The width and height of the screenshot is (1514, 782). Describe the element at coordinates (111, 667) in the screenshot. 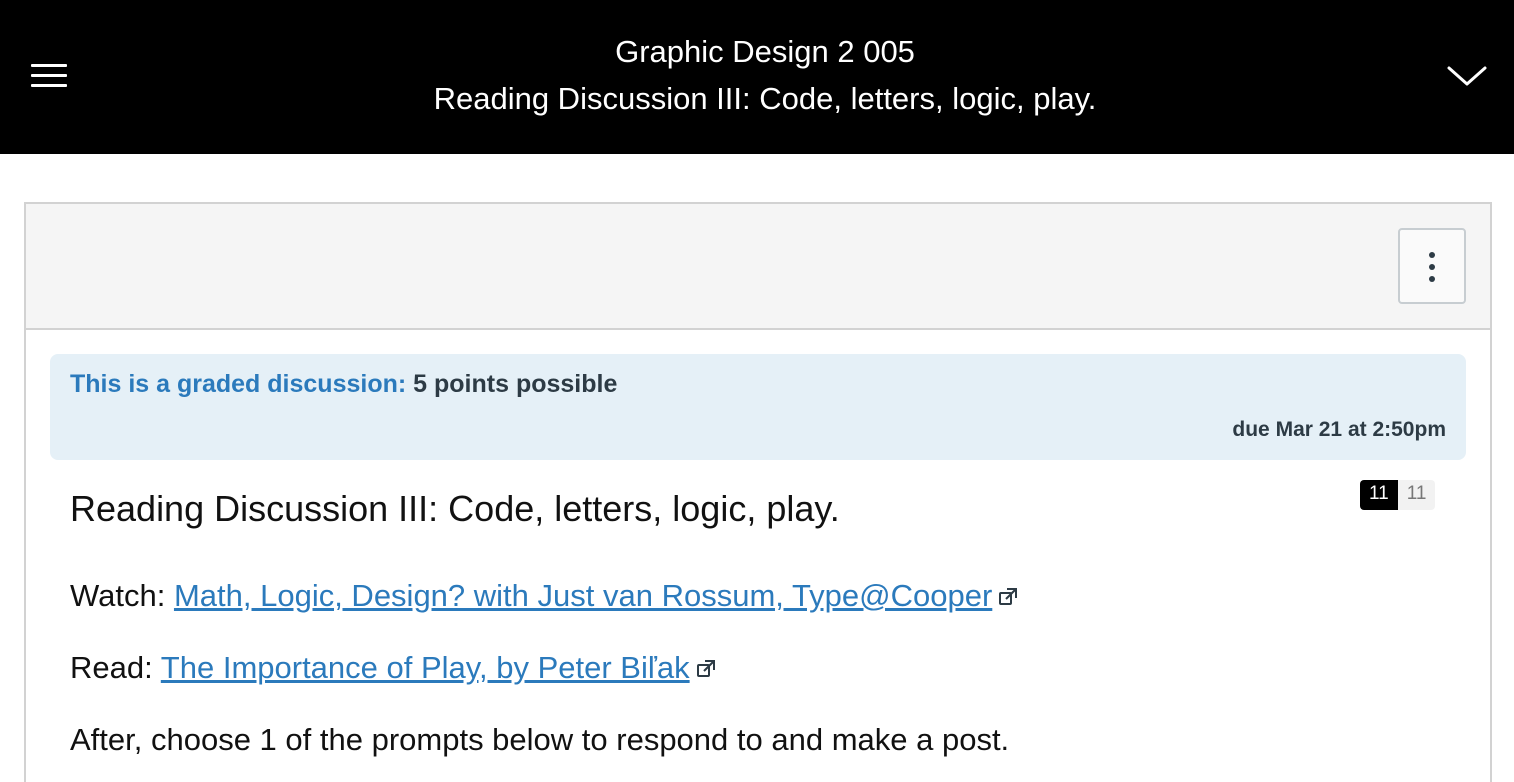

I see `read-prefix: Read:` at that location.